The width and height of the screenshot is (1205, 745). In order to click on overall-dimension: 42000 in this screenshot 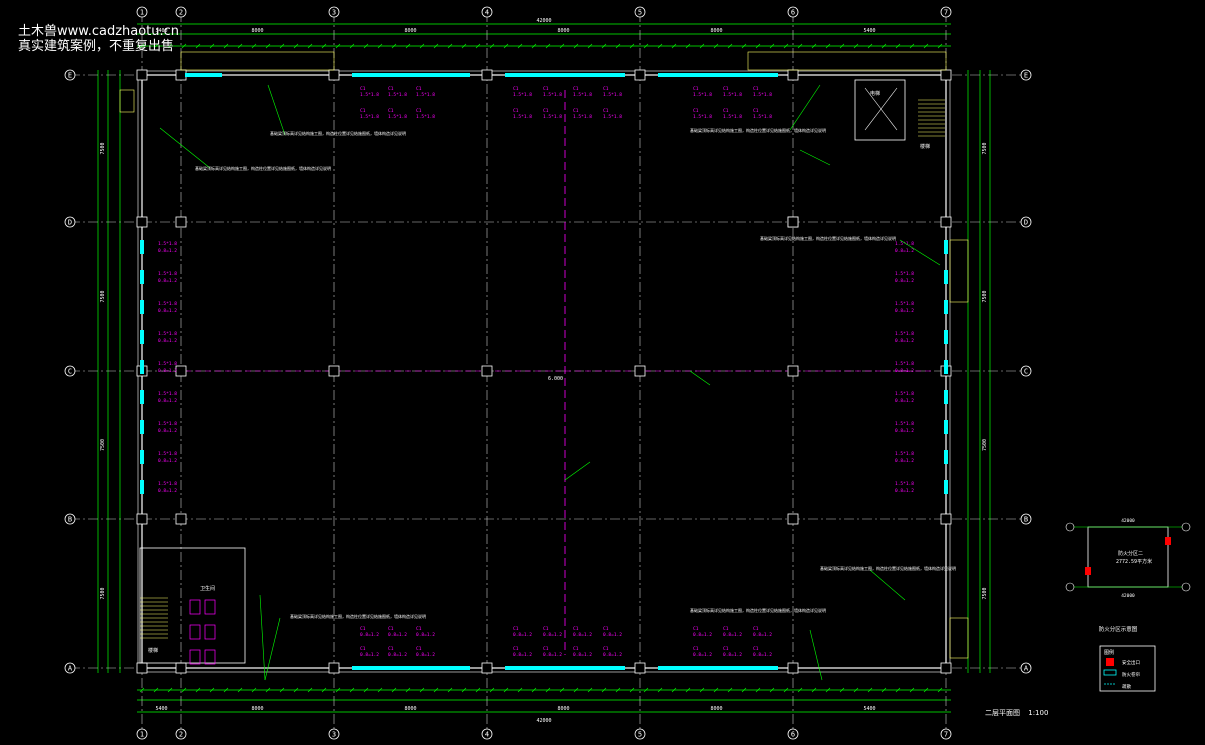, I will do `click(543, 721)`.